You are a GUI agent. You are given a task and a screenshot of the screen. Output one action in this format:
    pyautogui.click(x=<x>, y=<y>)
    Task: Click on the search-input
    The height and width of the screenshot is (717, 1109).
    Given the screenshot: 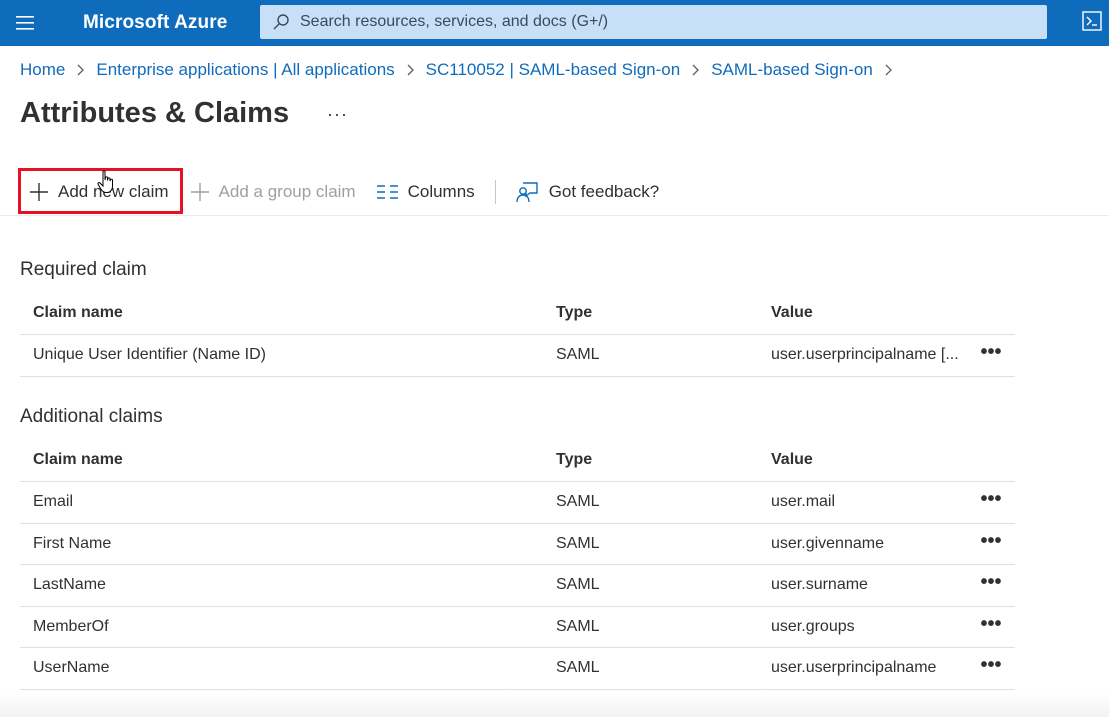 What is the action you would take?
    pyautogui.click(x=650, y=22)
    